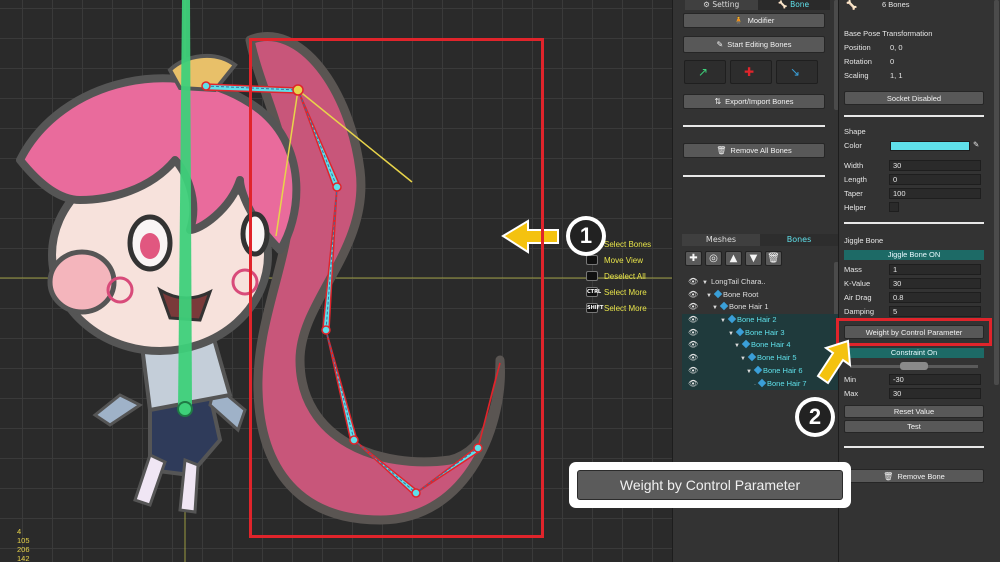  I want to click on bone-icon: 🦴, so click(784, 4).